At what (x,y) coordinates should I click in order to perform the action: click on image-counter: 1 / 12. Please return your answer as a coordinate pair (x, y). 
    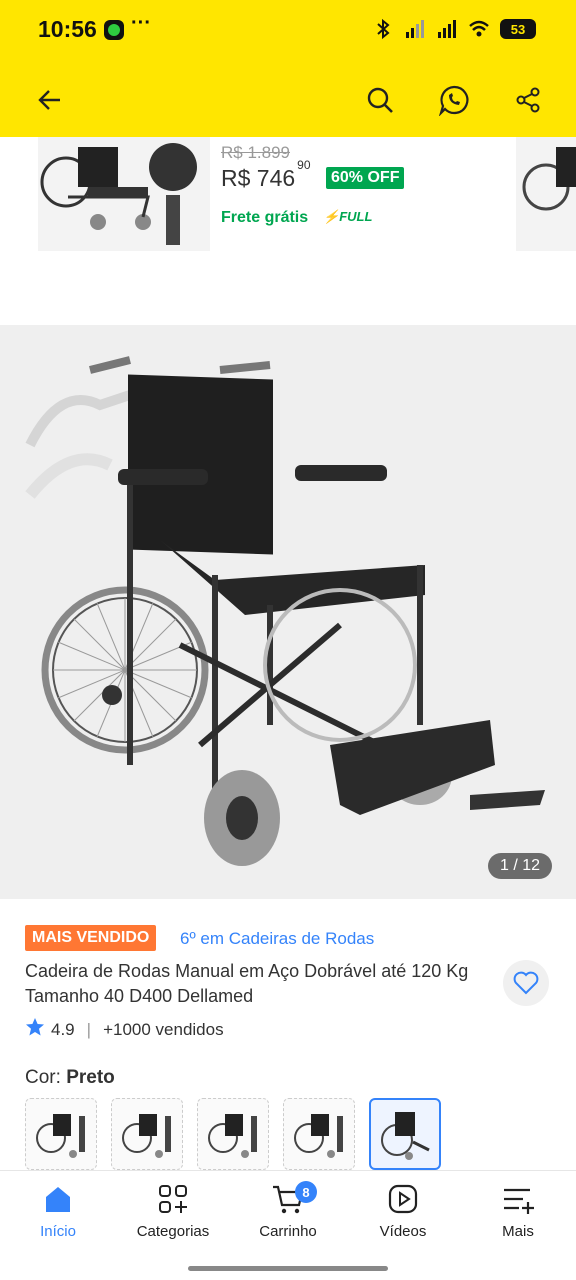
    Looking at the image, I should click on (519, 866).